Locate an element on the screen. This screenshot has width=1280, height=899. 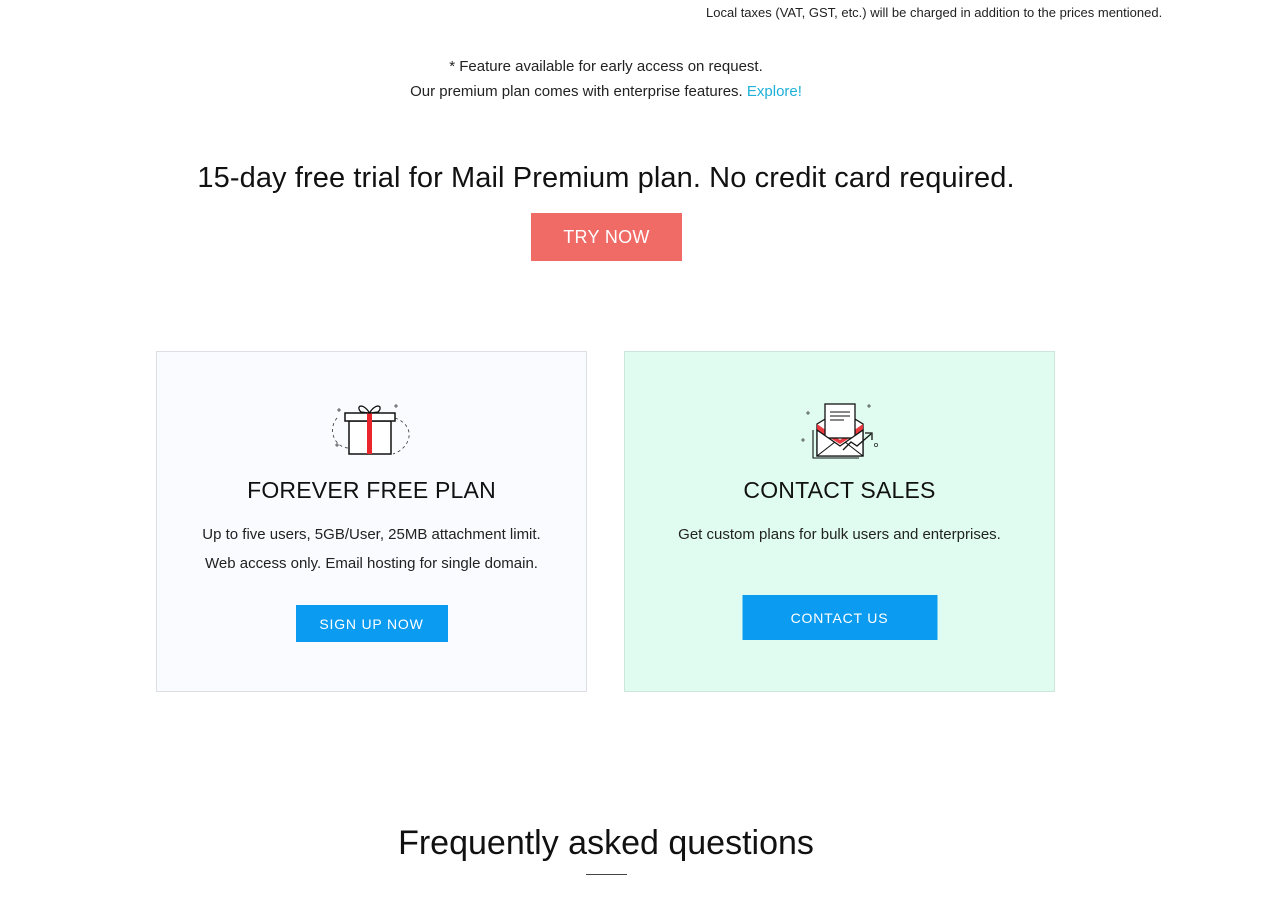
sign-up-button: SIGN UP NOW is located at coordinates (371, 623).